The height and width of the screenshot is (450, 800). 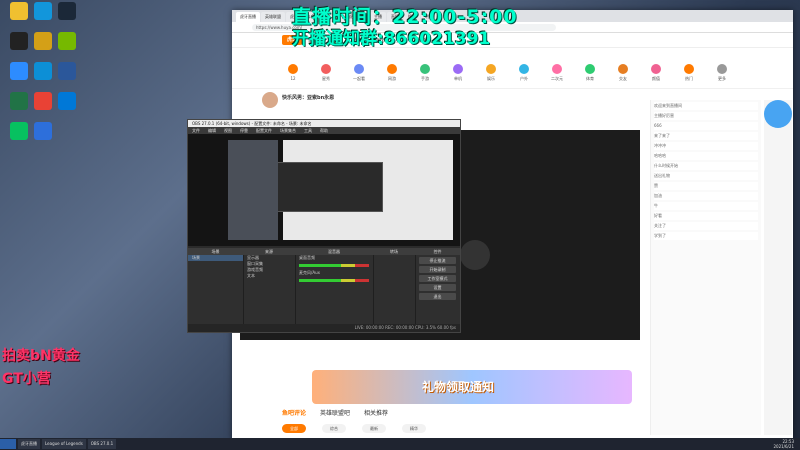 I want to click on category-item: 12, so click(x=293, y=72).